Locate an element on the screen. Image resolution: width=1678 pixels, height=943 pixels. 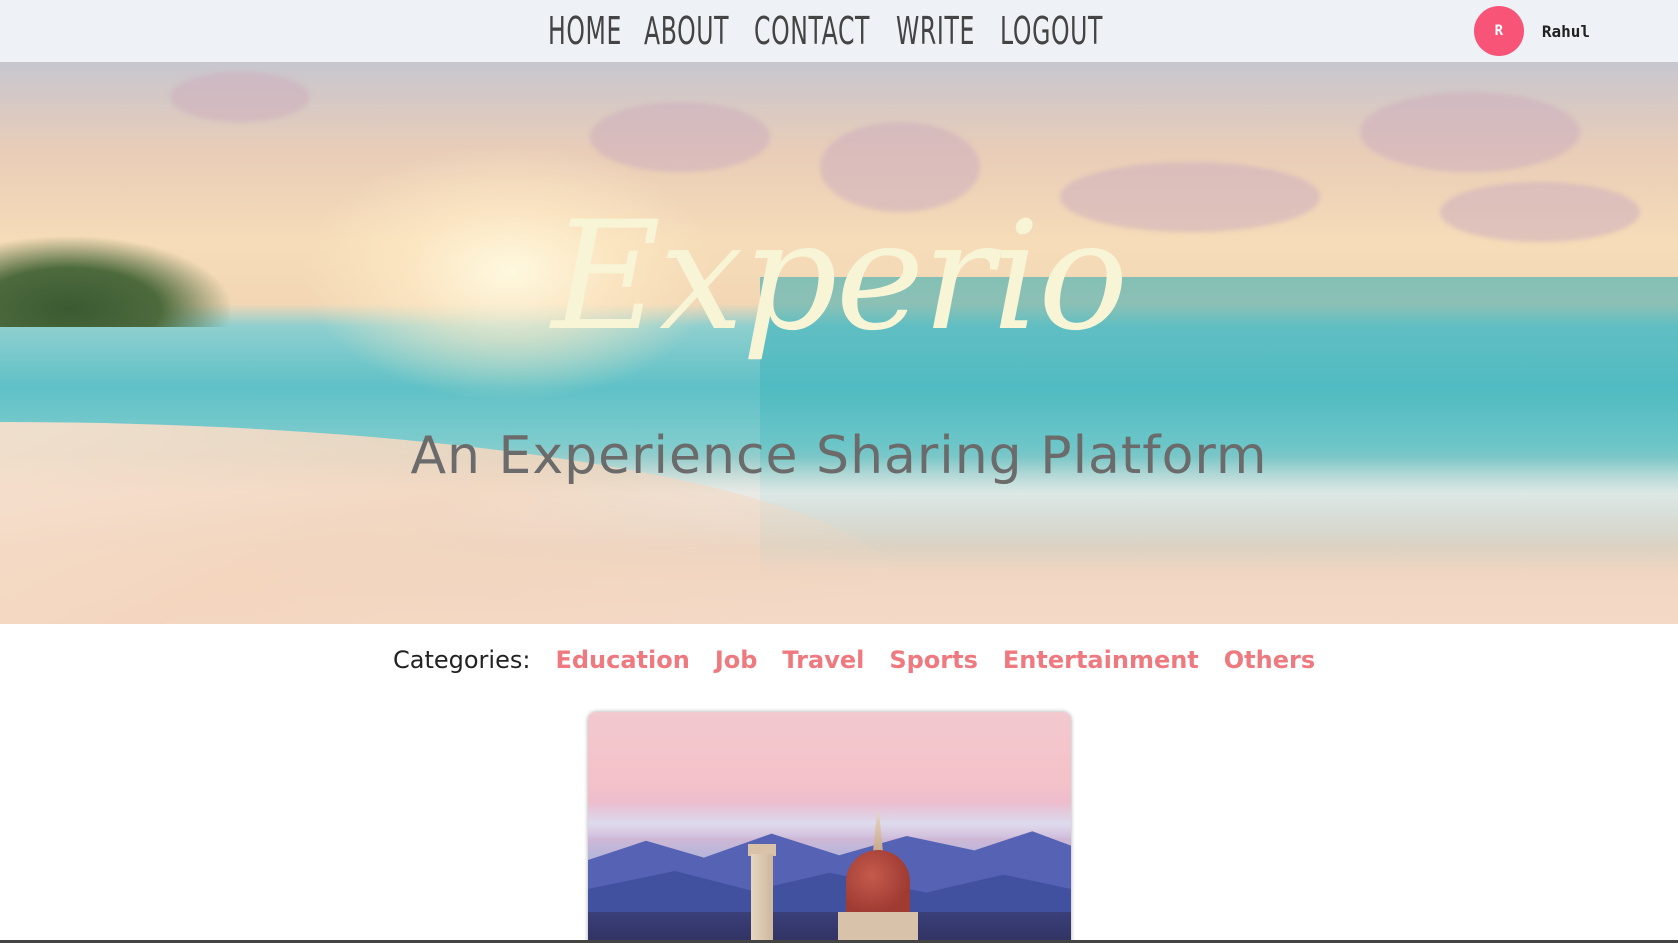
hero-title: Experio is located at coordinates (840, 277).